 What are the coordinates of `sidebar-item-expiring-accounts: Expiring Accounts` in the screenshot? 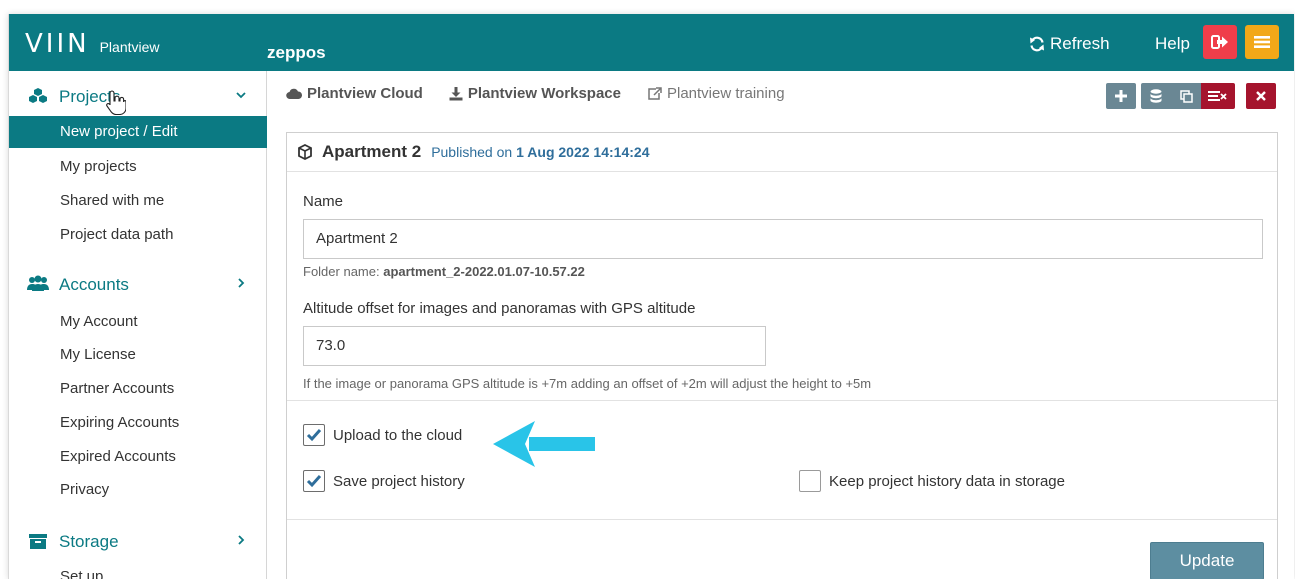 It's located at (138, 423).